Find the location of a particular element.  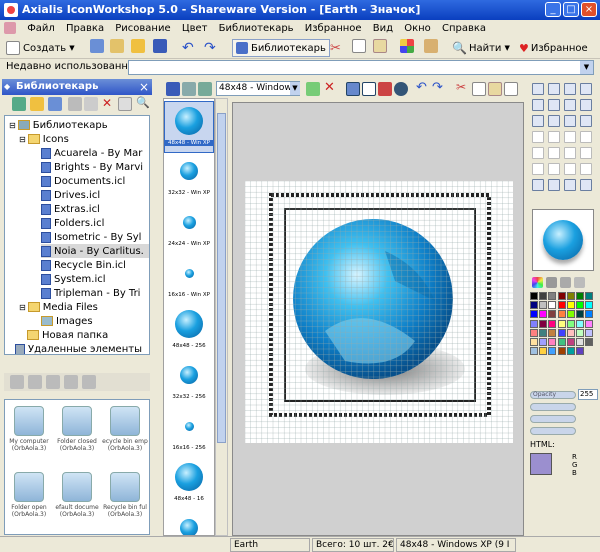

scrollbar-thumb is located at coordinates (221, 278).